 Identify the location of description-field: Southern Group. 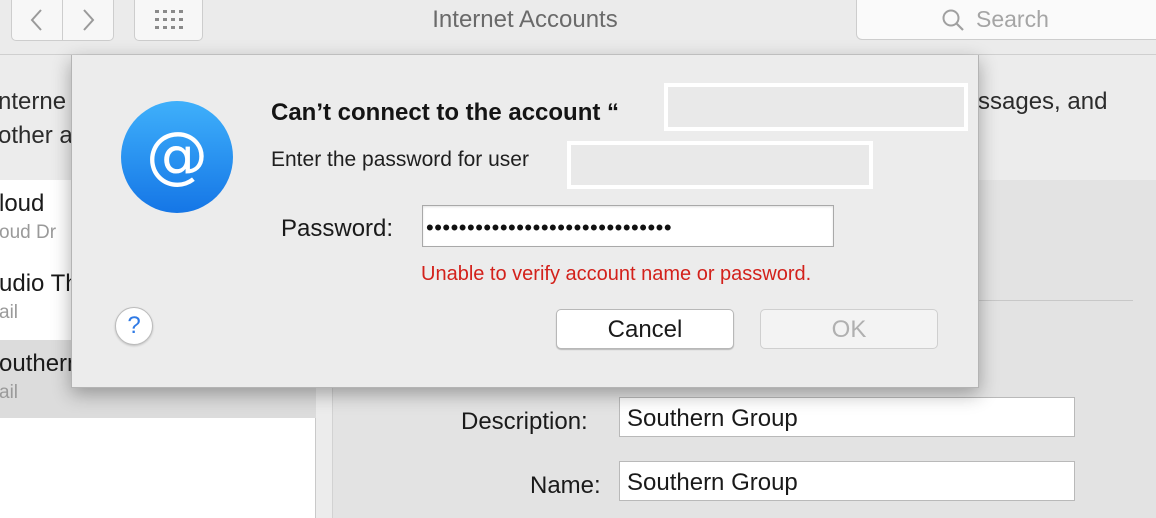
(847, 417).